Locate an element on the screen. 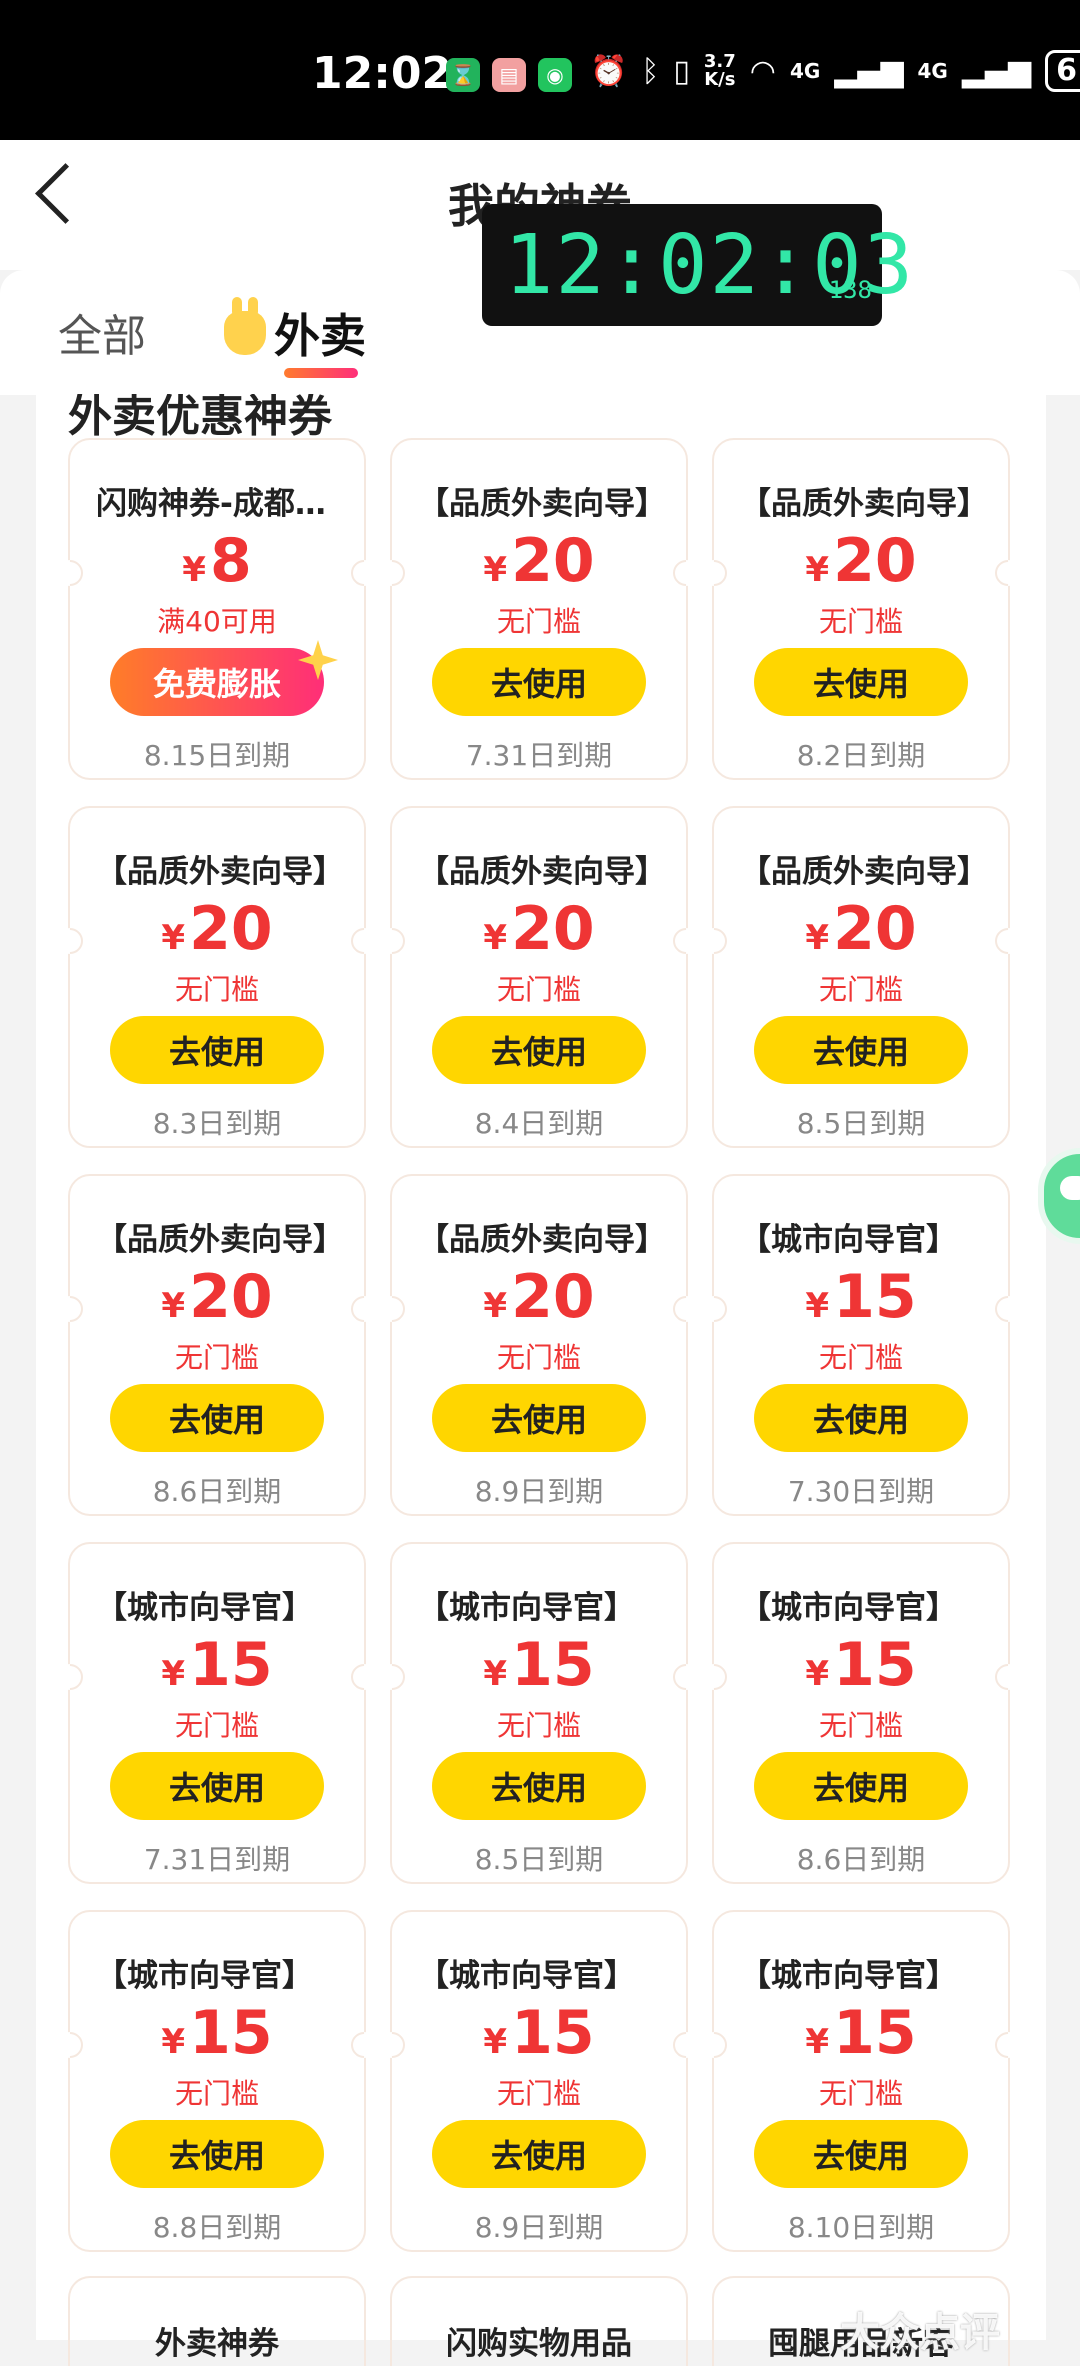 This screenshot has width=1080, height=2366. status-app-icons: ⌛ ▤ ◉ is located at coordinates (509, 75).